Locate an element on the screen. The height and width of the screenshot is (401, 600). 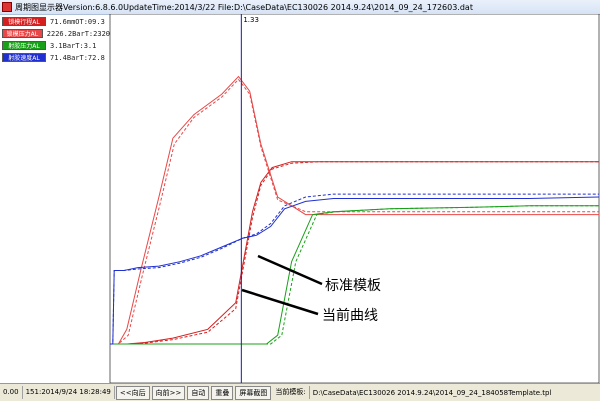
legend-swatch: 射胶压力AL is located at coordinates (24, 45).